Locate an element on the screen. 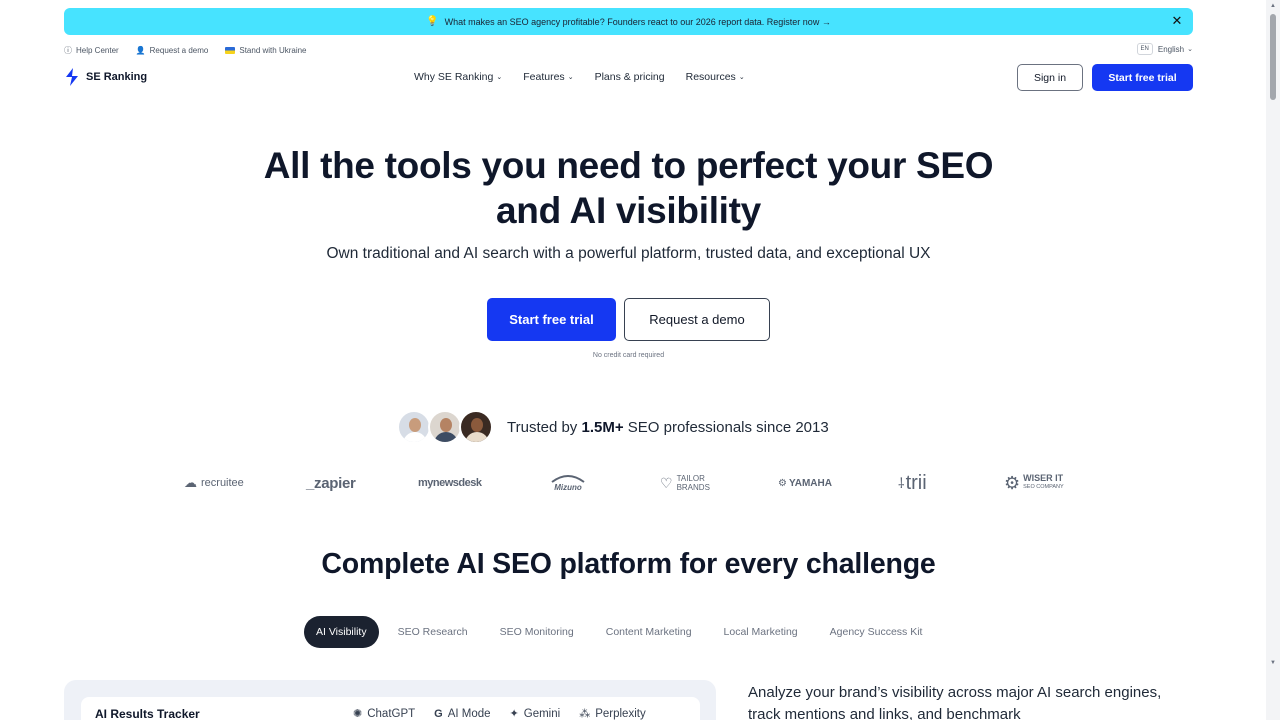  tailor-bottom-text: BRANDS is located at coordinates (693, 487).